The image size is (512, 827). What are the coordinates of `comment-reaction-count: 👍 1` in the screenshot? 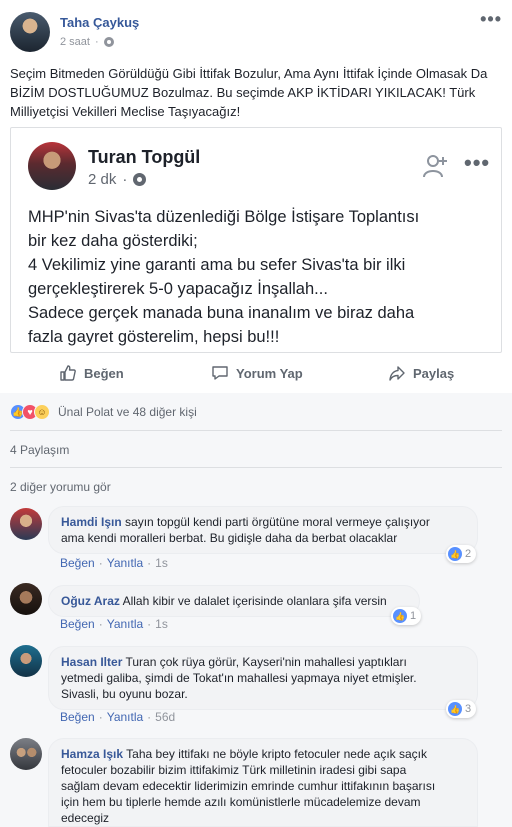 It's located at (406, 616).